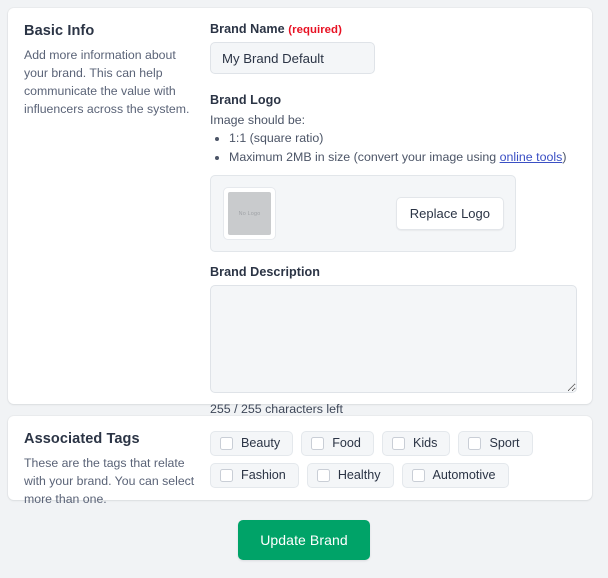  Describe the element at coordinates (393, 29) in the screenshot. I see `brand-name-label: Brand Name (required)` at that location.